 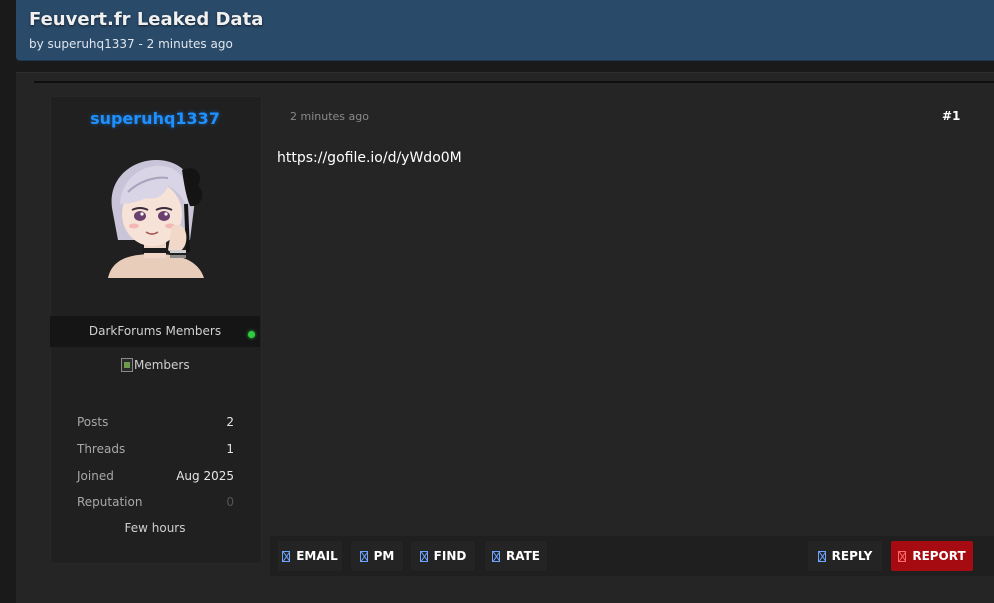 What do you see at coordinates (95, 476) in the screenshot?
I see `stat-label: Joined` at bounding box center [95, 476].